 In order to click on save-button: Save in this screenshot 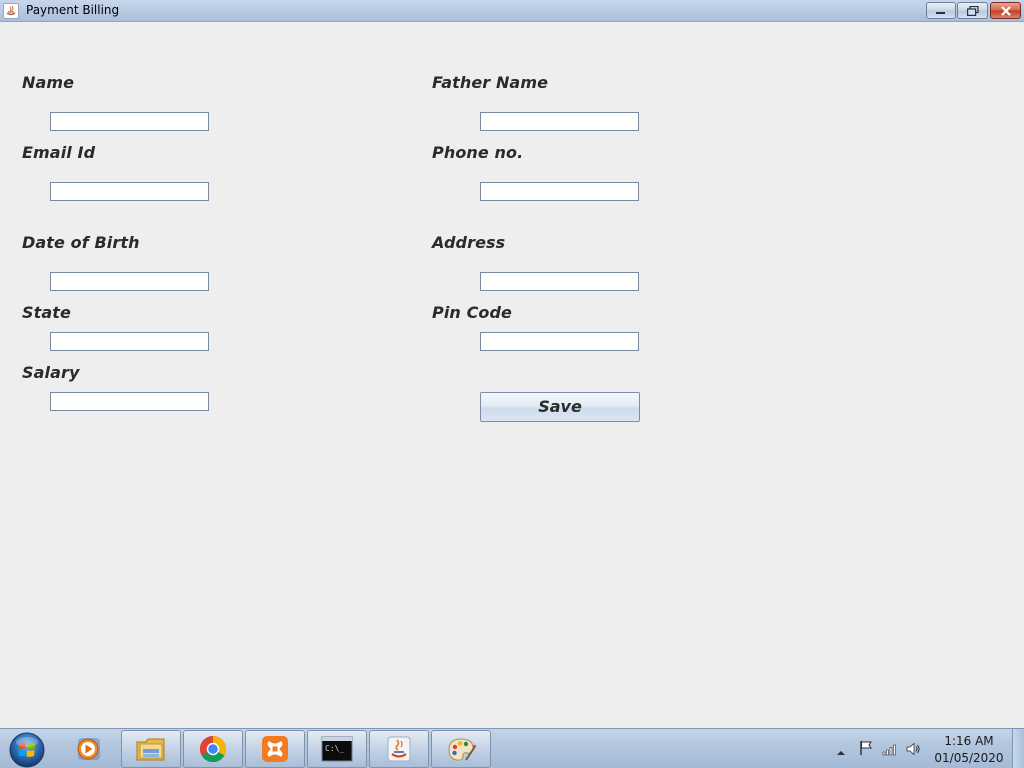, I will do `click(560, 407)`.